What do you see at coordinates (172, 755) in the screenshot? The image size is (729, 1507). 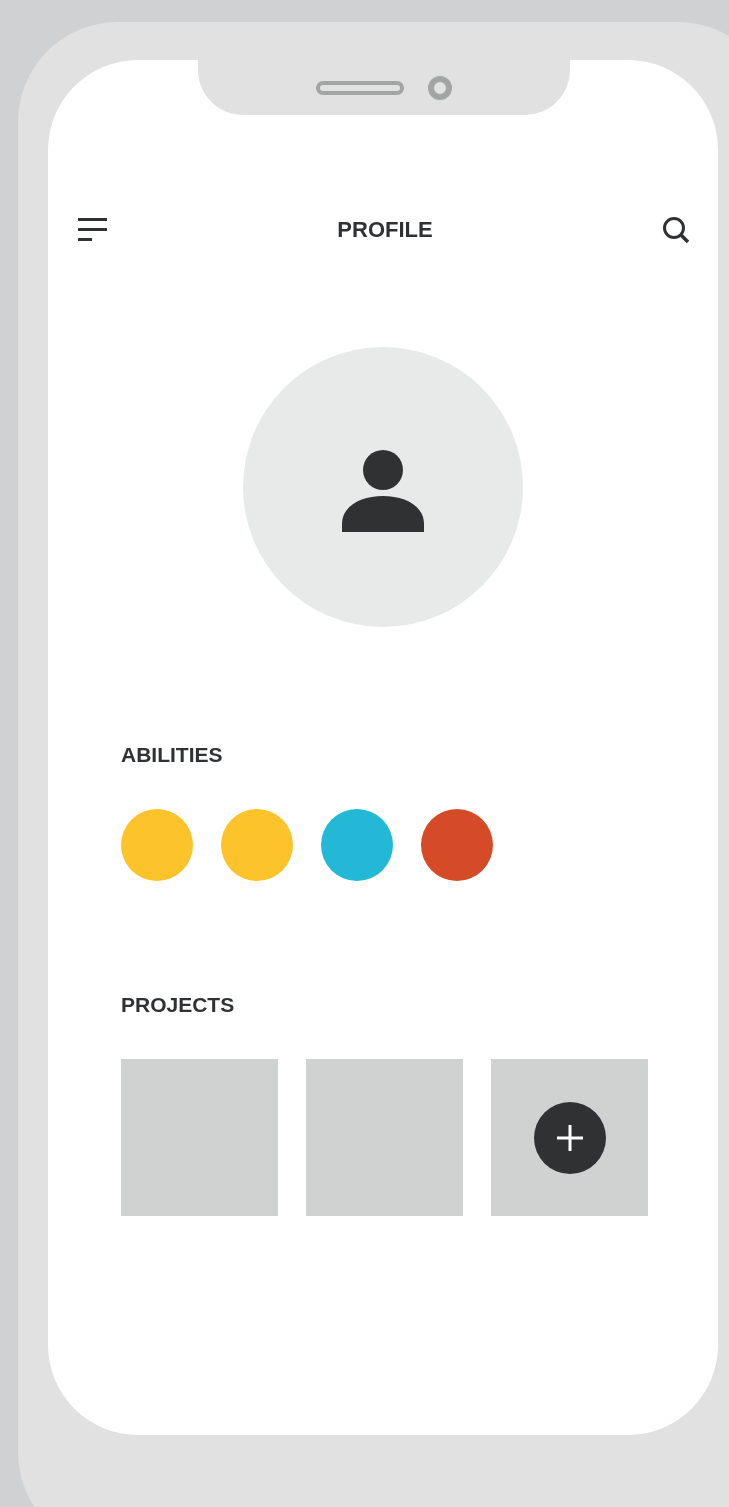 I see `section-heading: ABILITIES` at bounding box center [172, 755].